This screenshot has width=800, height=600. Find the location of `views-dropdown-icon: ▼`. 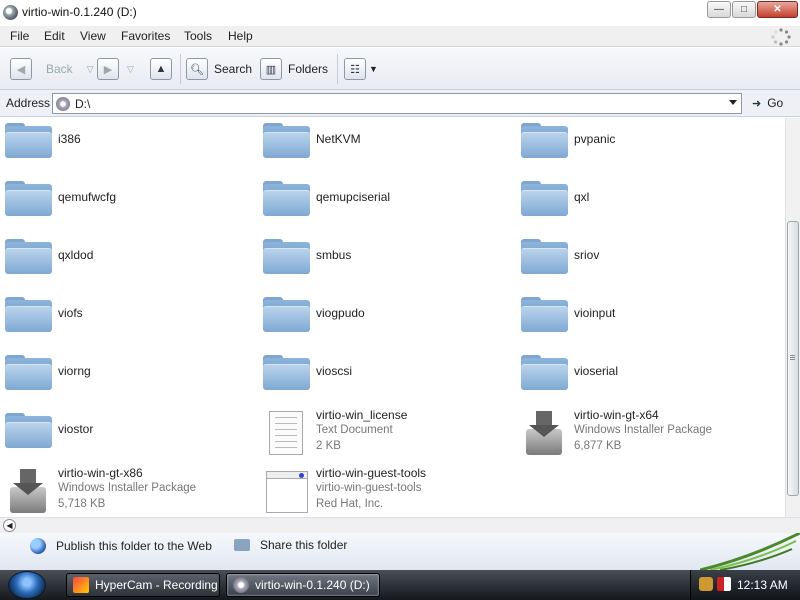

views-dropdown-icon: ▼ is located at coordinates (373, 69).